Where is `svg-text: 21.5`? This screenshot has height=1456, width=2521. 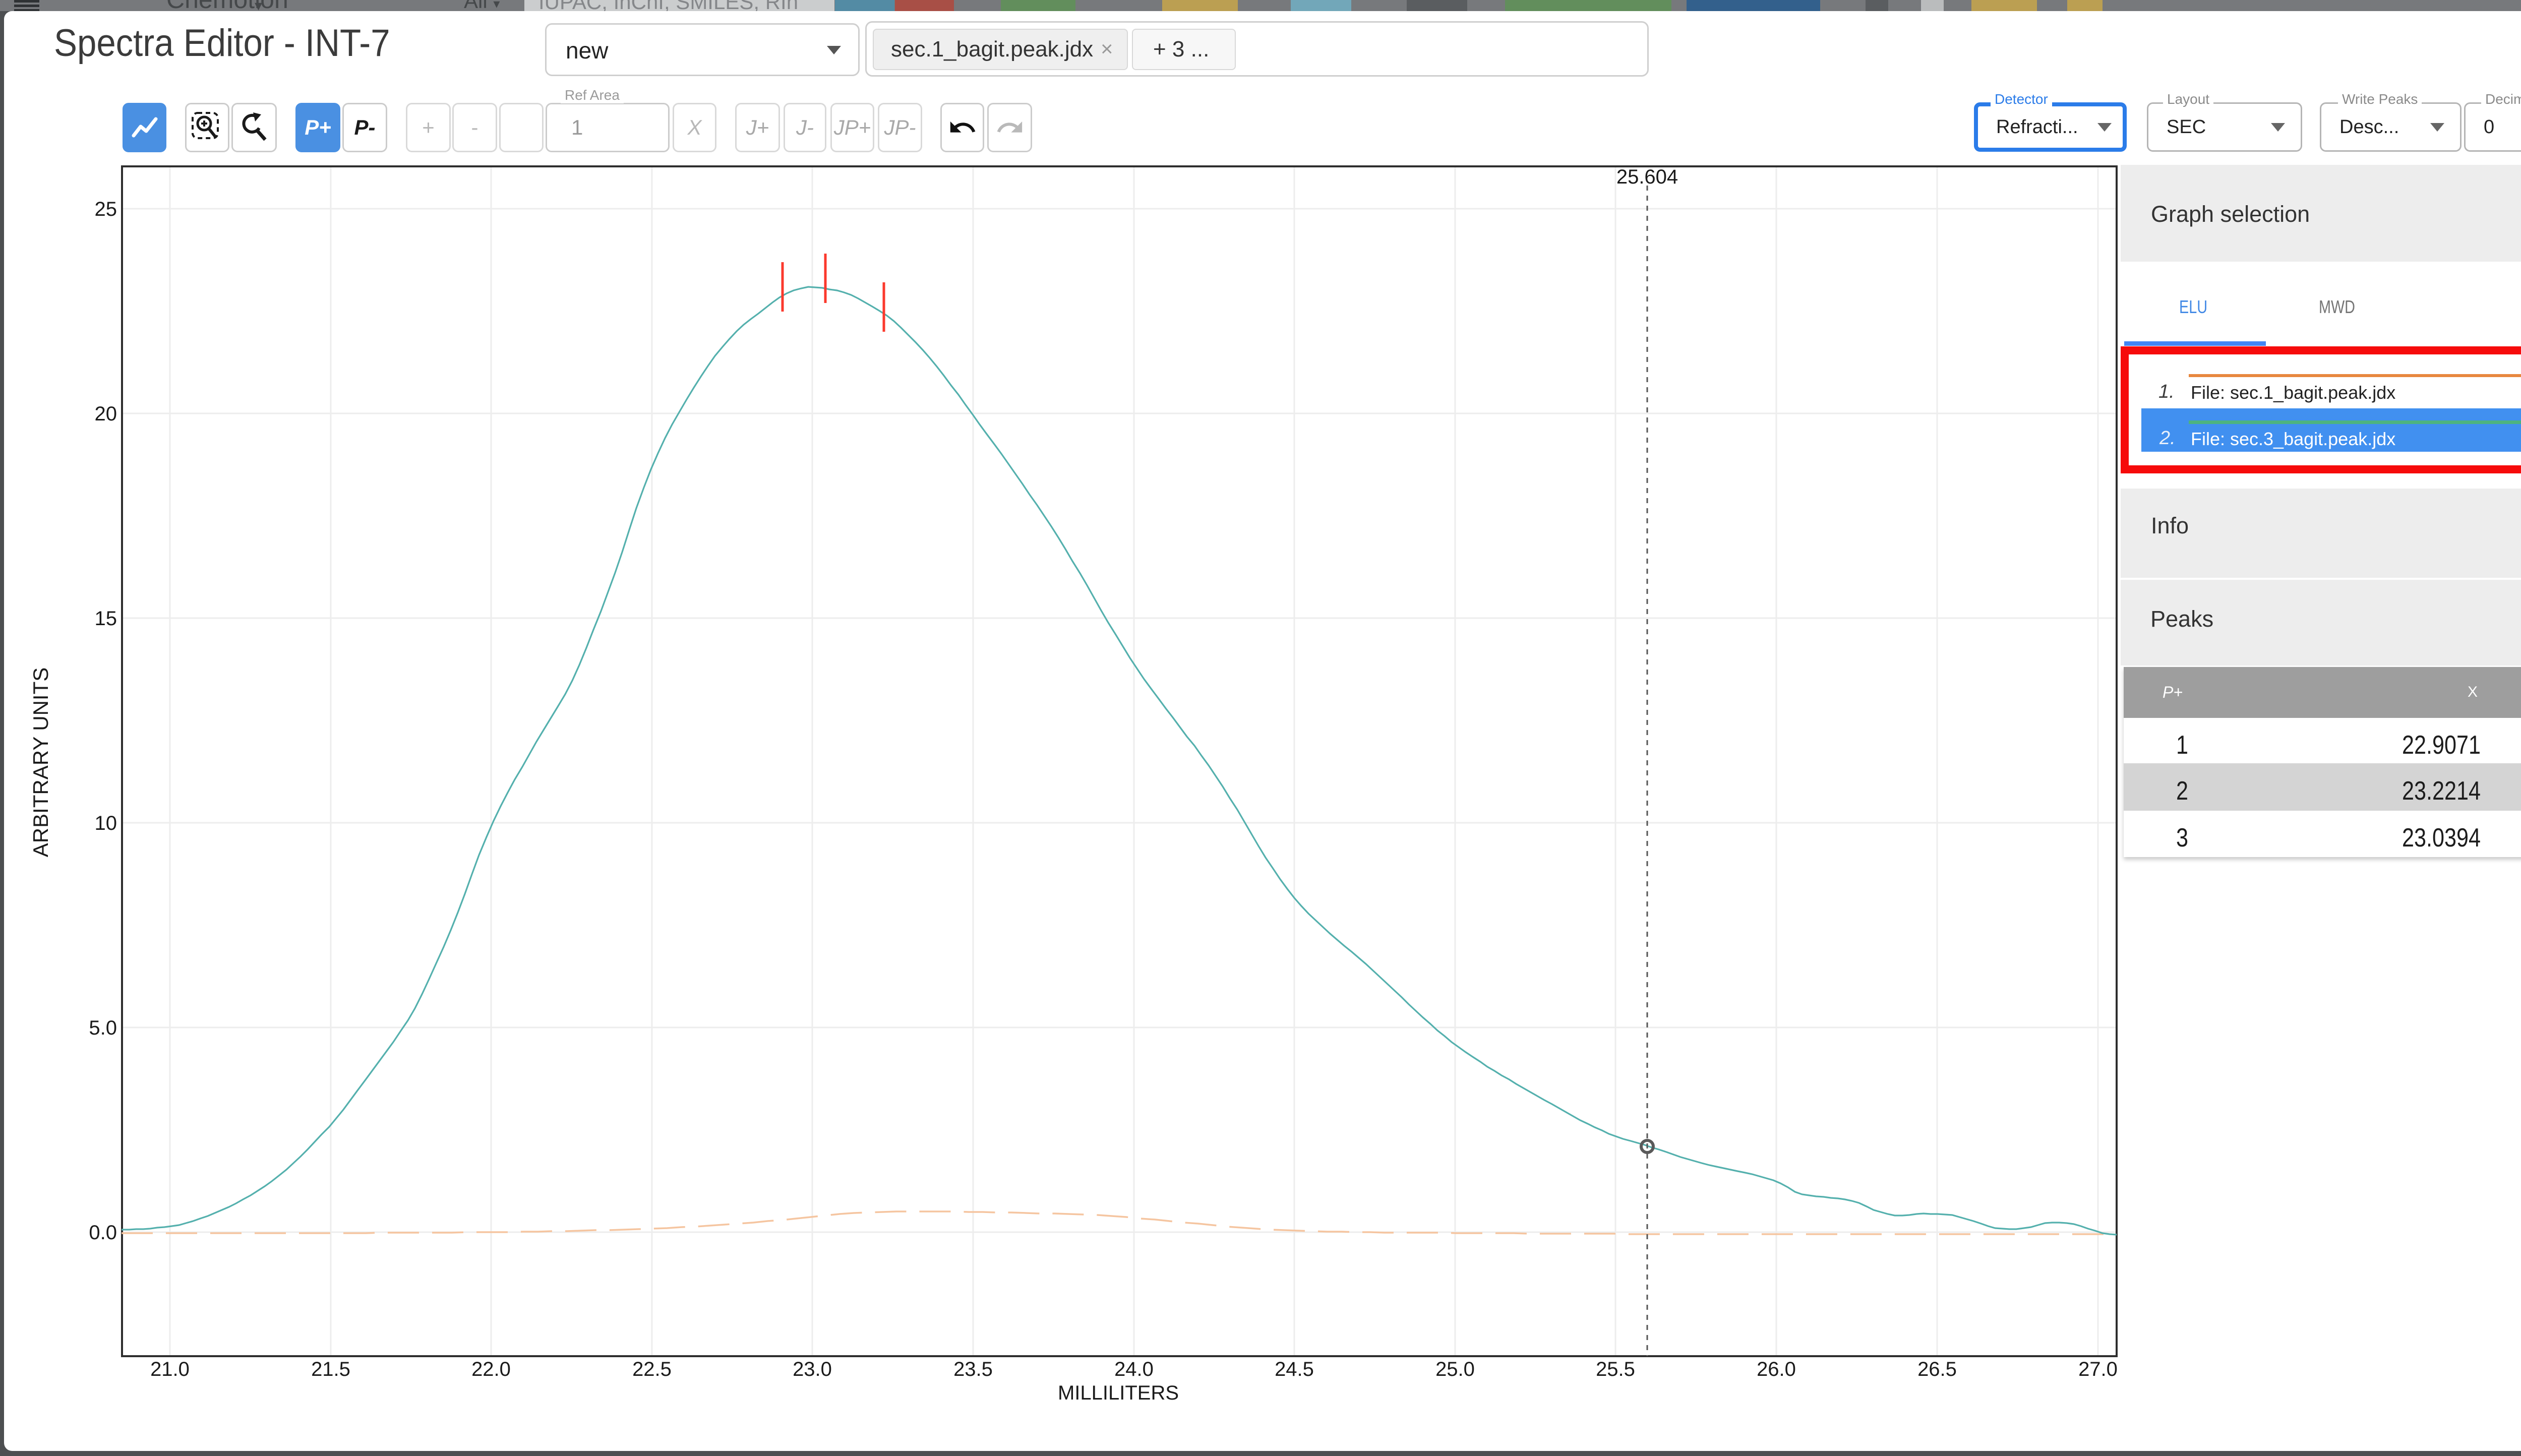 svg-text: 21.5 is located at coordinates (330, 1369).